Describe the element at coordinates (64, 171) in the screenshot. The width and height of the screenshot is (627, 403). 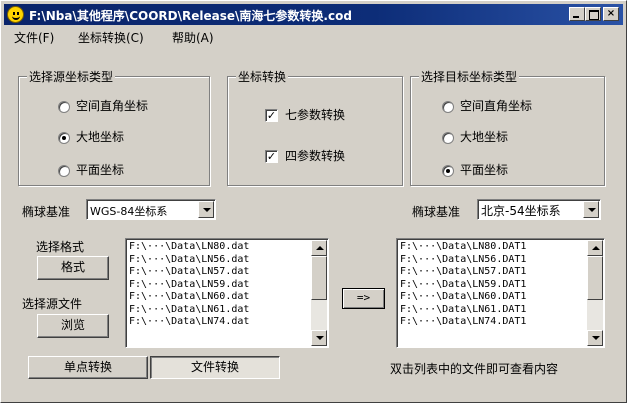
I see `source-radio-plane` at that location.